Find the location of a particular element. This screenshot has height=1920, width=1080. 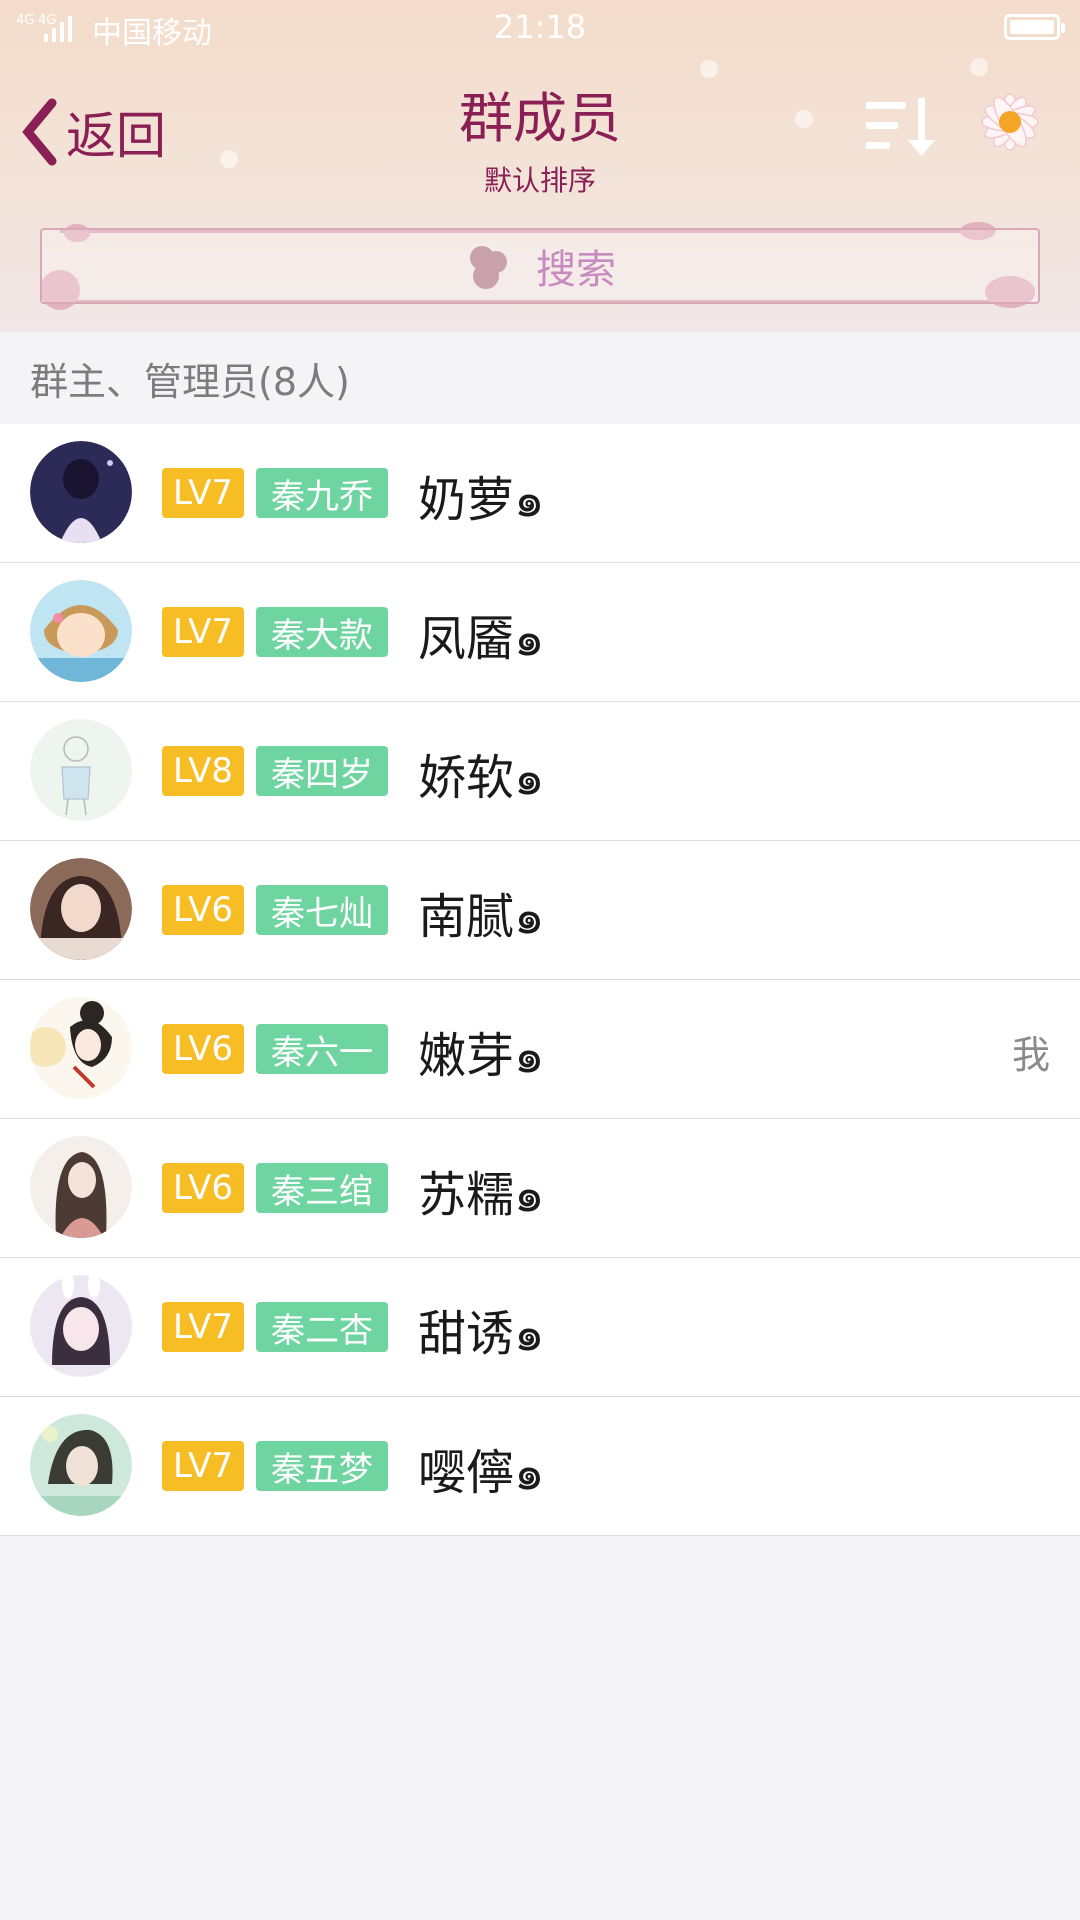

search-placeholder: 搜索 is located at coordinates (576, 270).